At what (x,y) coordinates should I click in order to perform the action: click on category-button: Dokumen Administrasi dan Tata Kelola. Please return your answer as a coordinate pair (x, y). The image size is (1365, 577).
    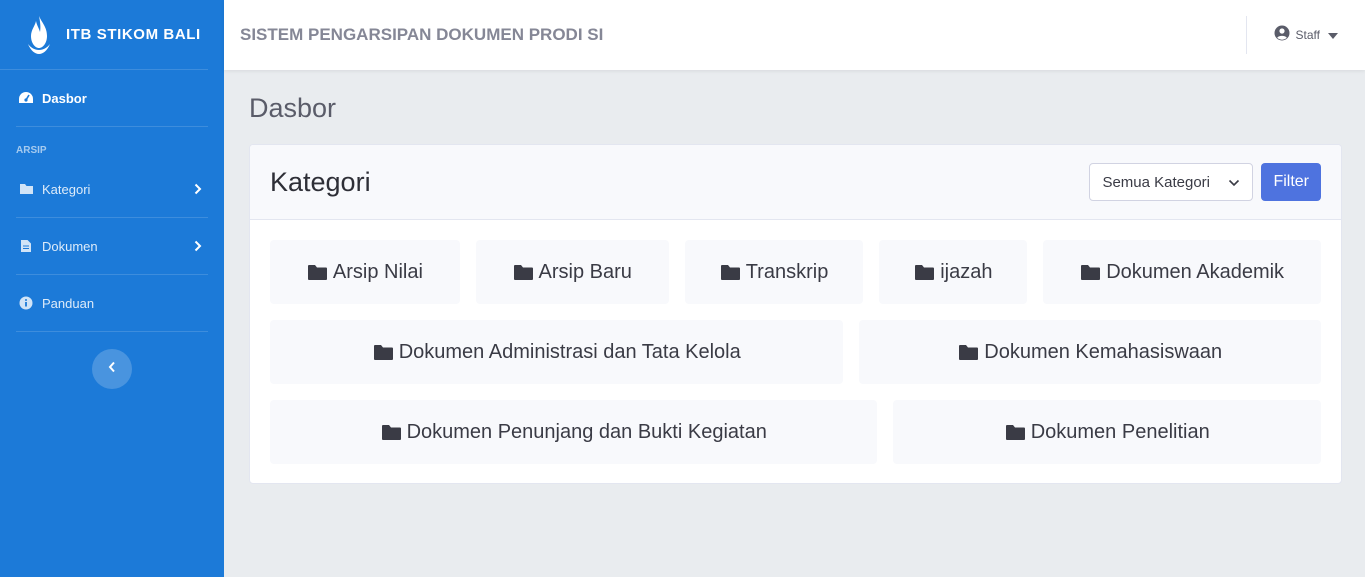
    Looking at the image, I should click on (557, 352).